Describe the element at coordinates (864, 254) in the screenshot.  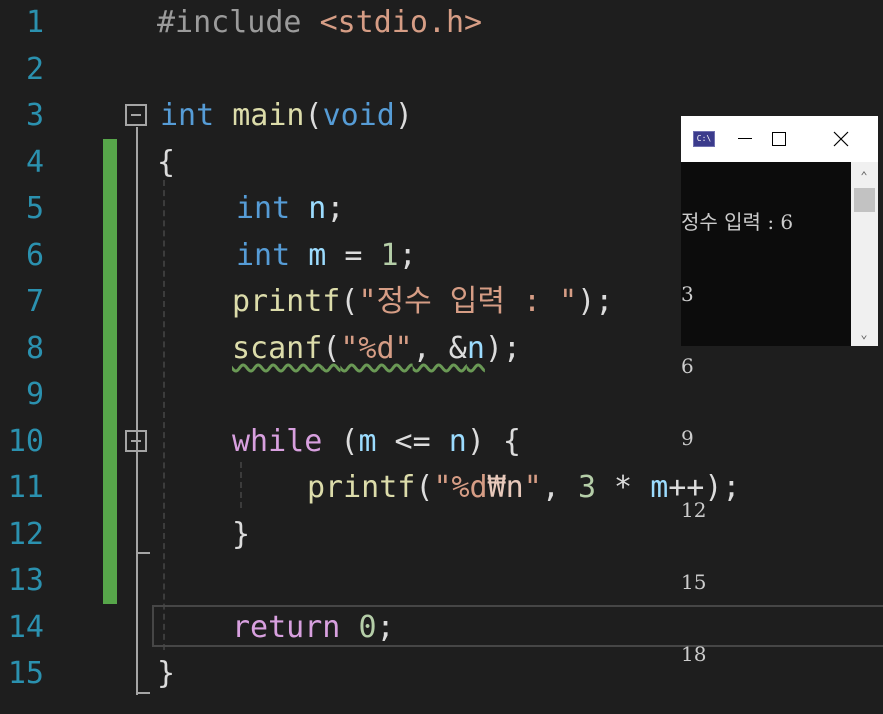
I see `console-scrollbar: ⌃ ⌄` at that location.